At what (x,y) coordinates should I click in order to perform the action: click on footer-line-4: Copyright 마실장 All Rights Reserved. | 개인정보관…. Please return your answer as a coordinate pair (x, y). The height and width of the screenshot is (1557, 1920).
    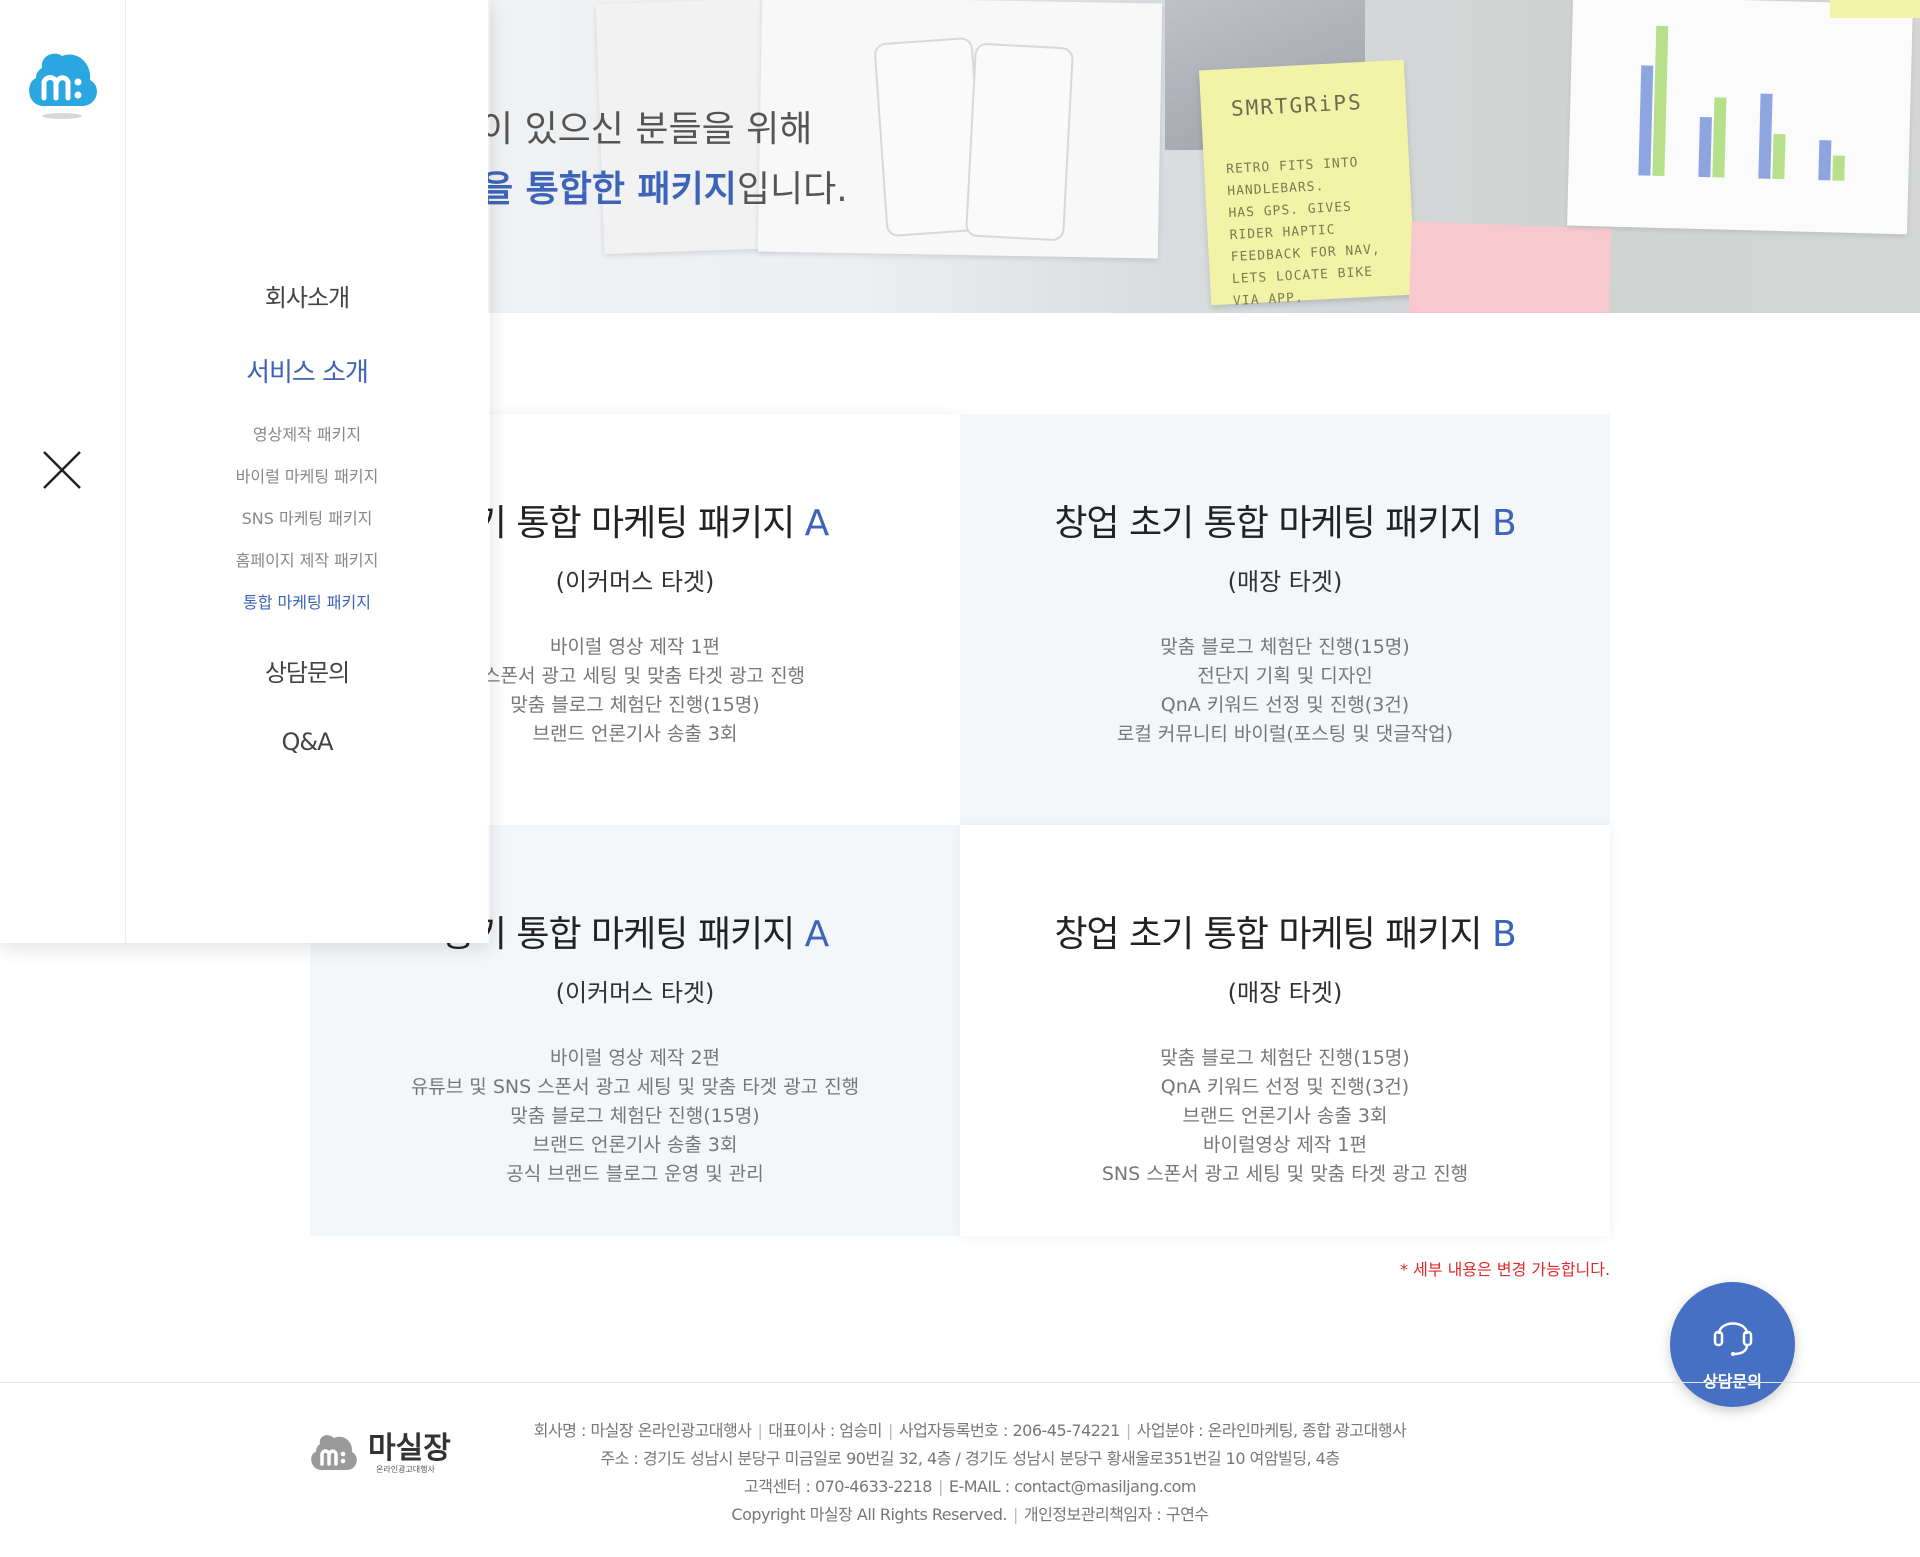
    Looking at the image, I should click on (970, 1514).